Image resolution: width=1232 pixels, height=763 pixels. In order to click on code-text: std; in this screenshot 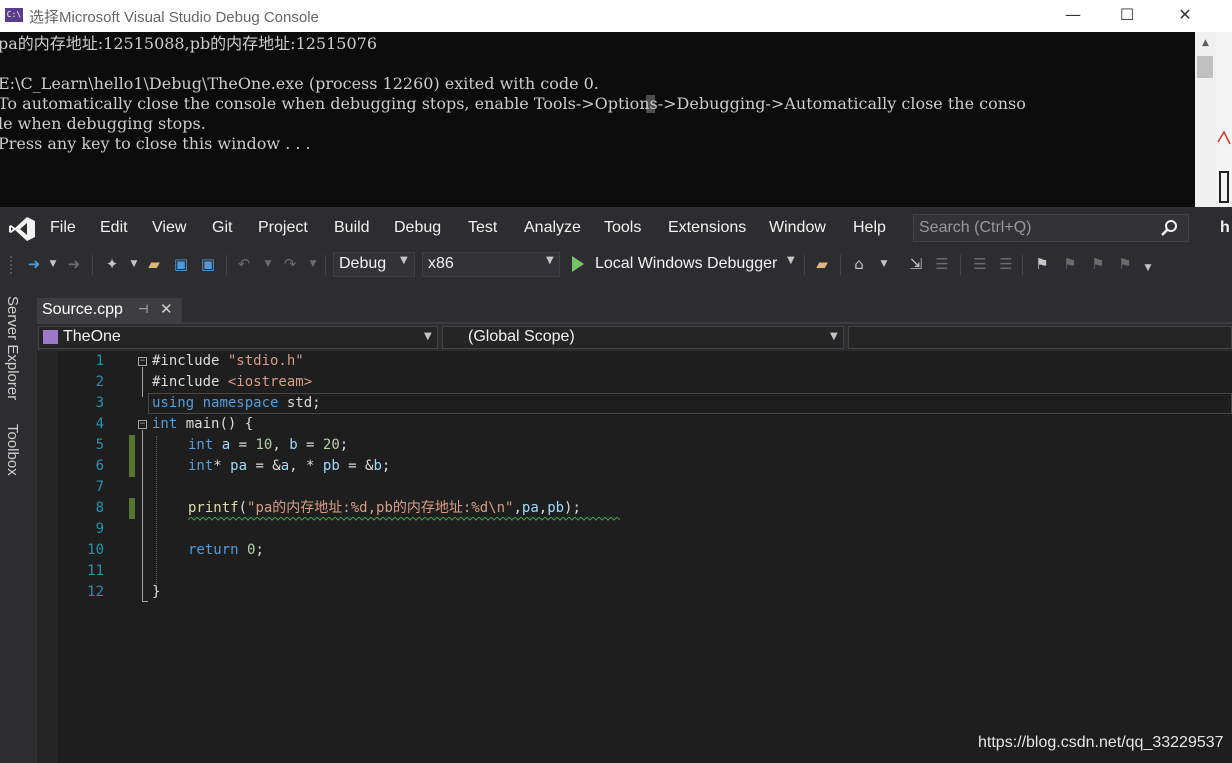, I will do `click(299, 403)`.